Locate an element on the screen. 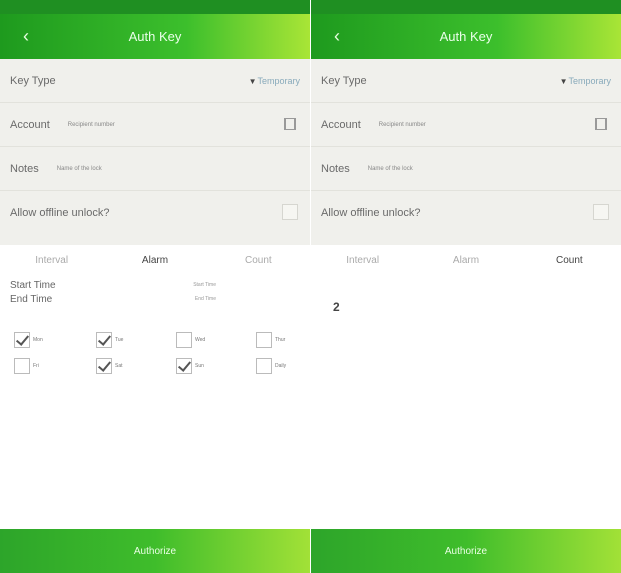 This screenshot has height=573, width=621. day-label: Daily is located at coordinates (281, 366).